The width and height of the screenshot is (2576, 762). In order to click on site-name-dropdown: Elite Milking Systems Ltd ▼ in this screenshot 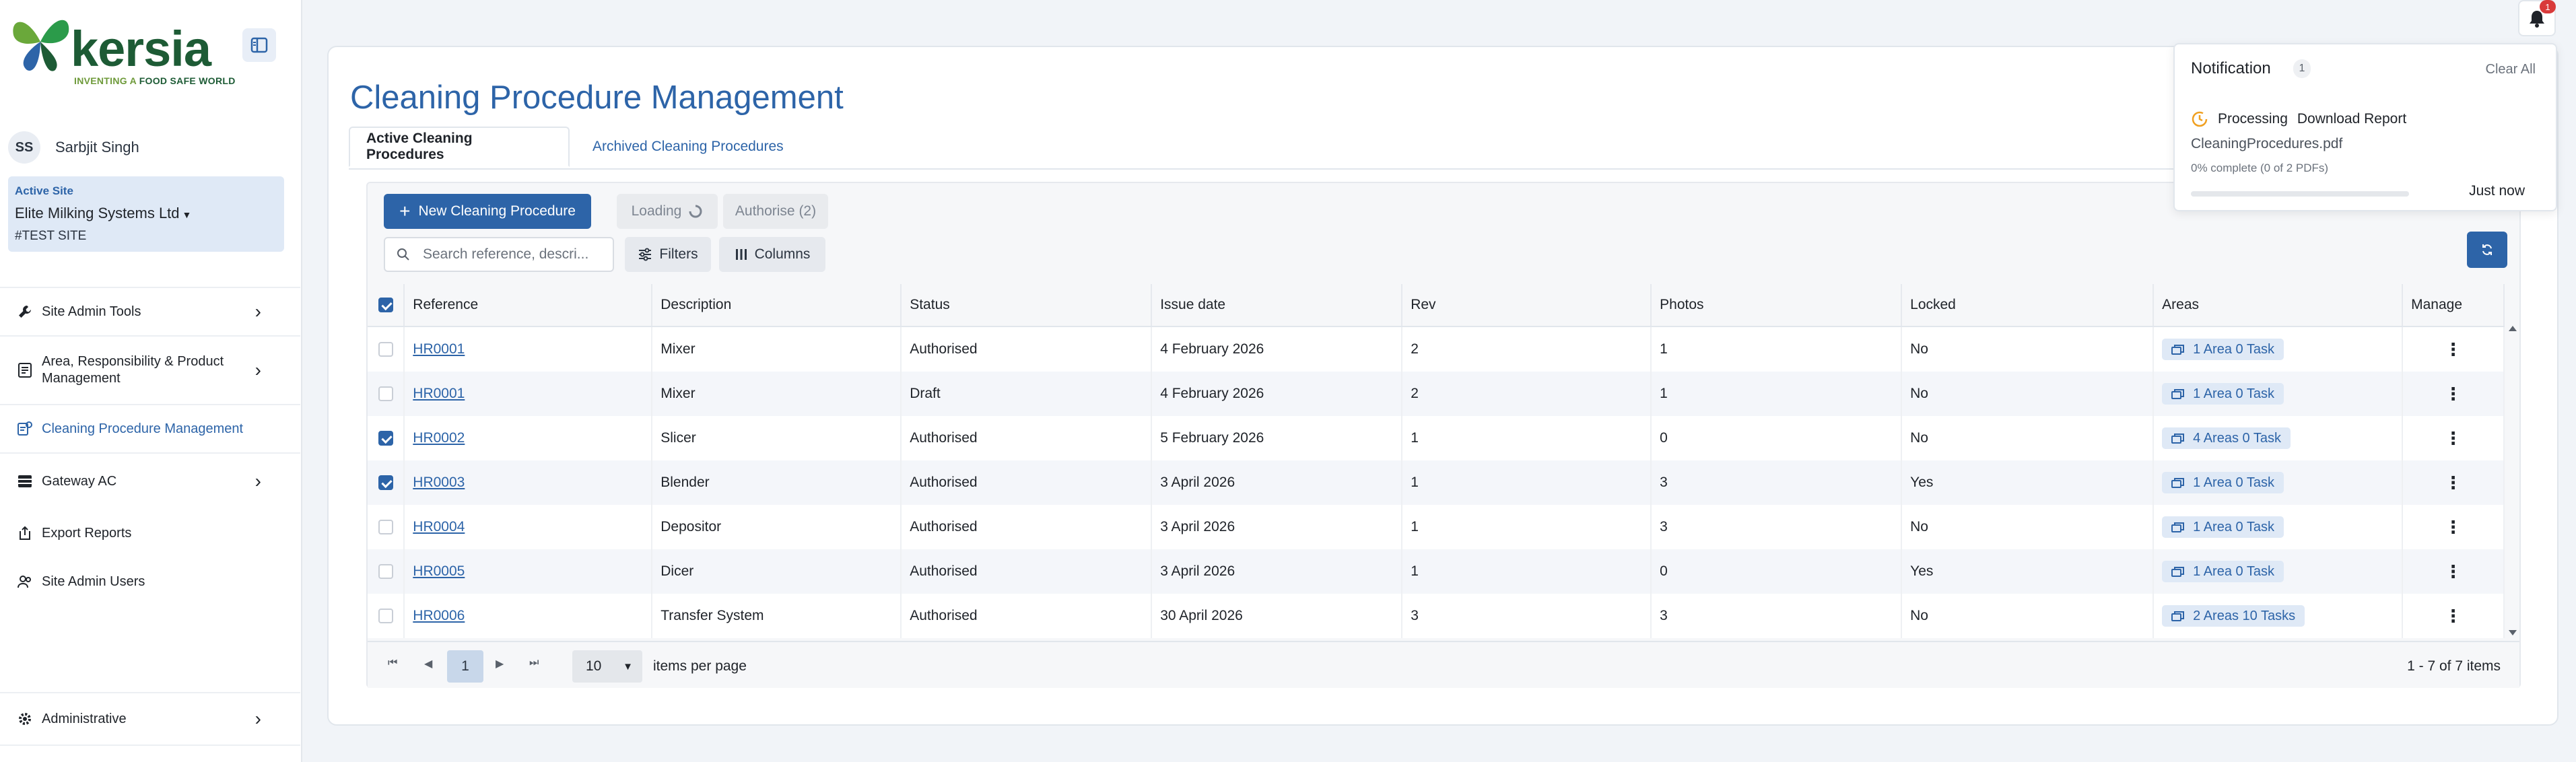, I will do `click(103, 213)`.